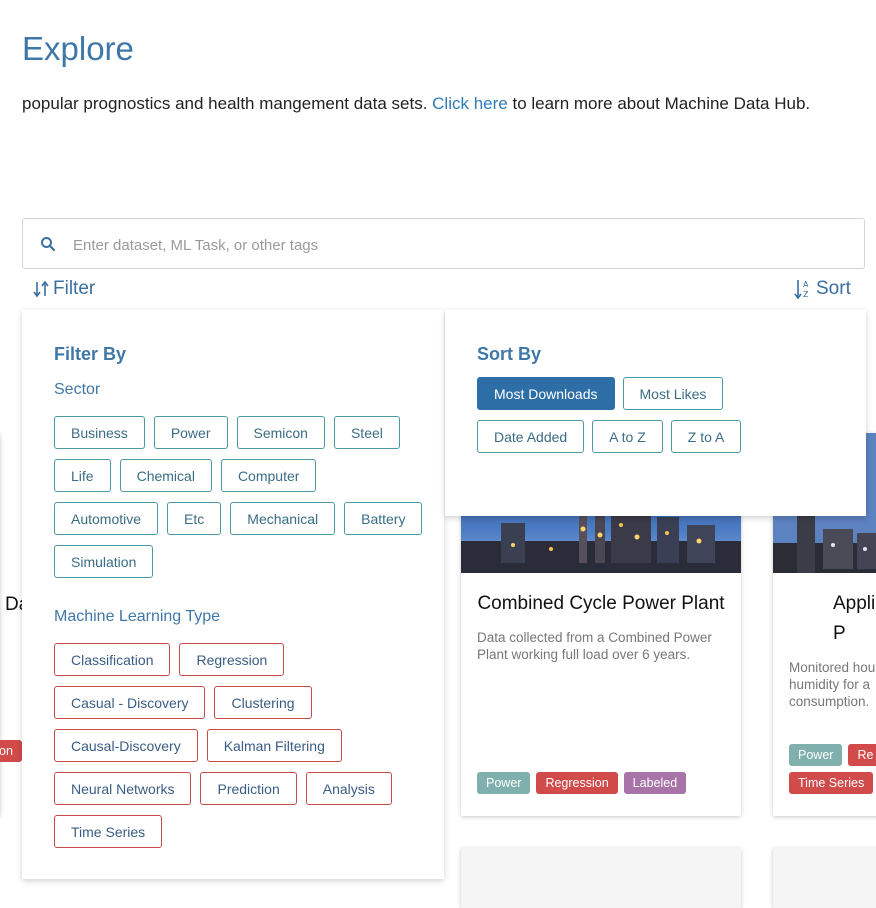  I want to click on search-icon, so click(48, 244).